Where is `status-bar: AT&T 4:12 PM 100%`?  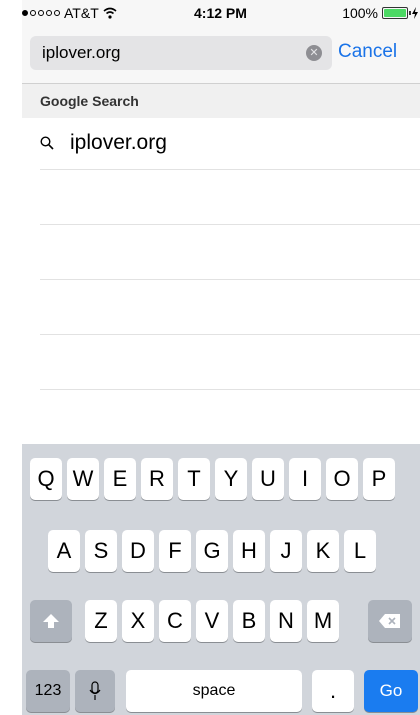
status-bar: AT&T 4:12 PM 100% is located at coordinates (221, 14).